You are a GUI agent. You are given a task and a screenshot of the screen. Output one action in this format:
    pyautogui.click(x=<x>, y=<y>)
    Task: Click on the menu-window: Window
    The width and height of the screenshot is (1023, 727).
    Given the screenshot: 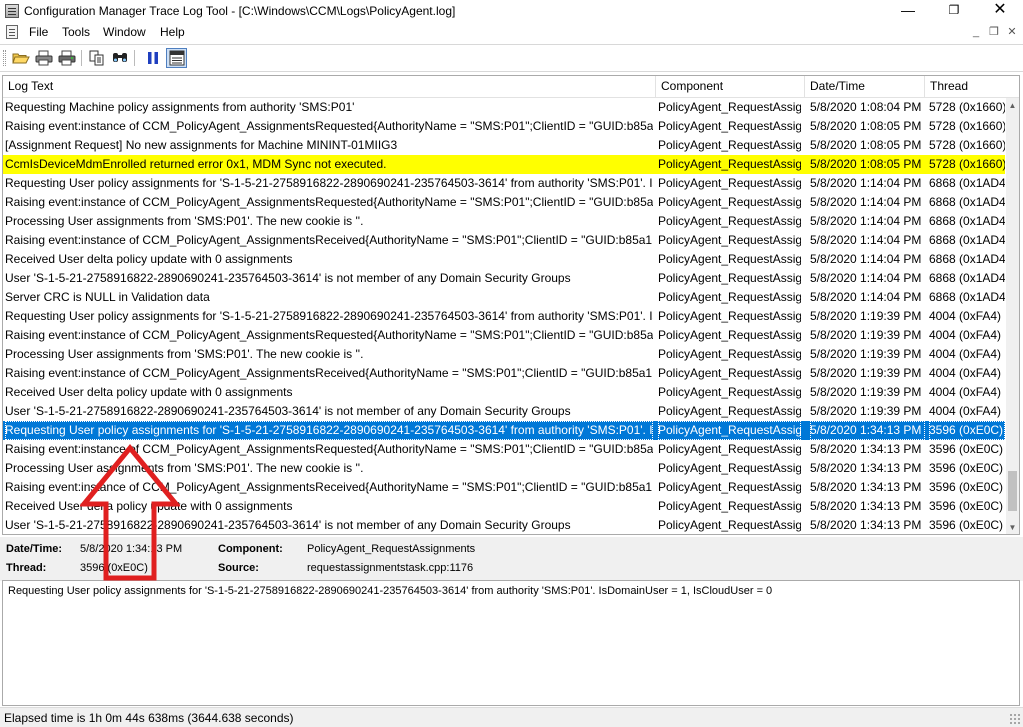 What is the action you would take?
    pyautogui.click(x=124, y=32)
    